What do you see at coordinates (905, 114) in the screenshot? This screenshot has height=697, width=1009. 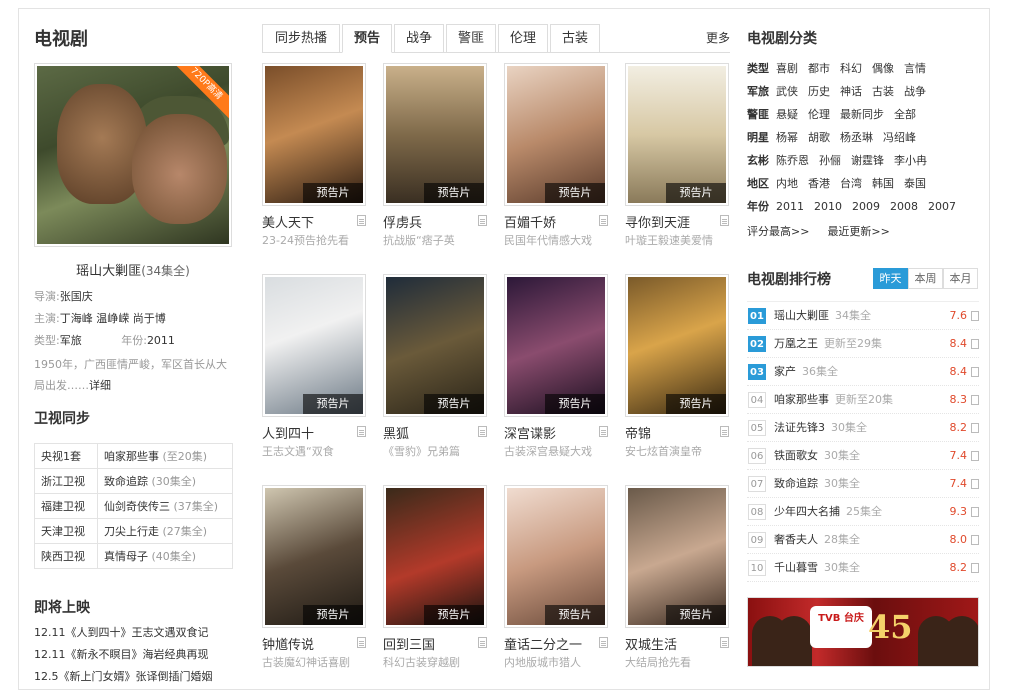 I see `category-item: 全部` at bounding box center [905, 114].